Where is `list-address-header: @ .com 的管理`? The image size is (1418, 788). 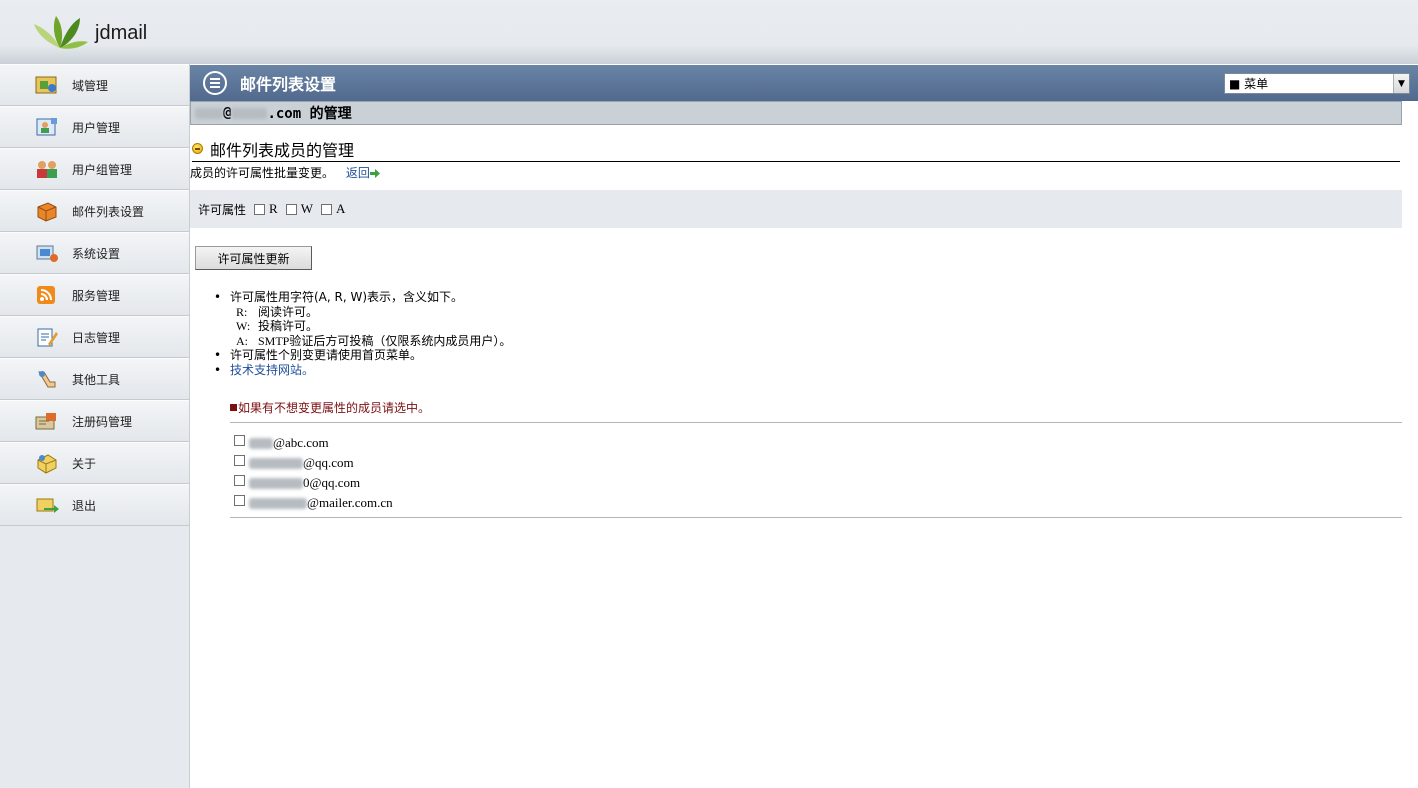
list-address-header: @ .com 的管理 is located at coordinates (796, 113).